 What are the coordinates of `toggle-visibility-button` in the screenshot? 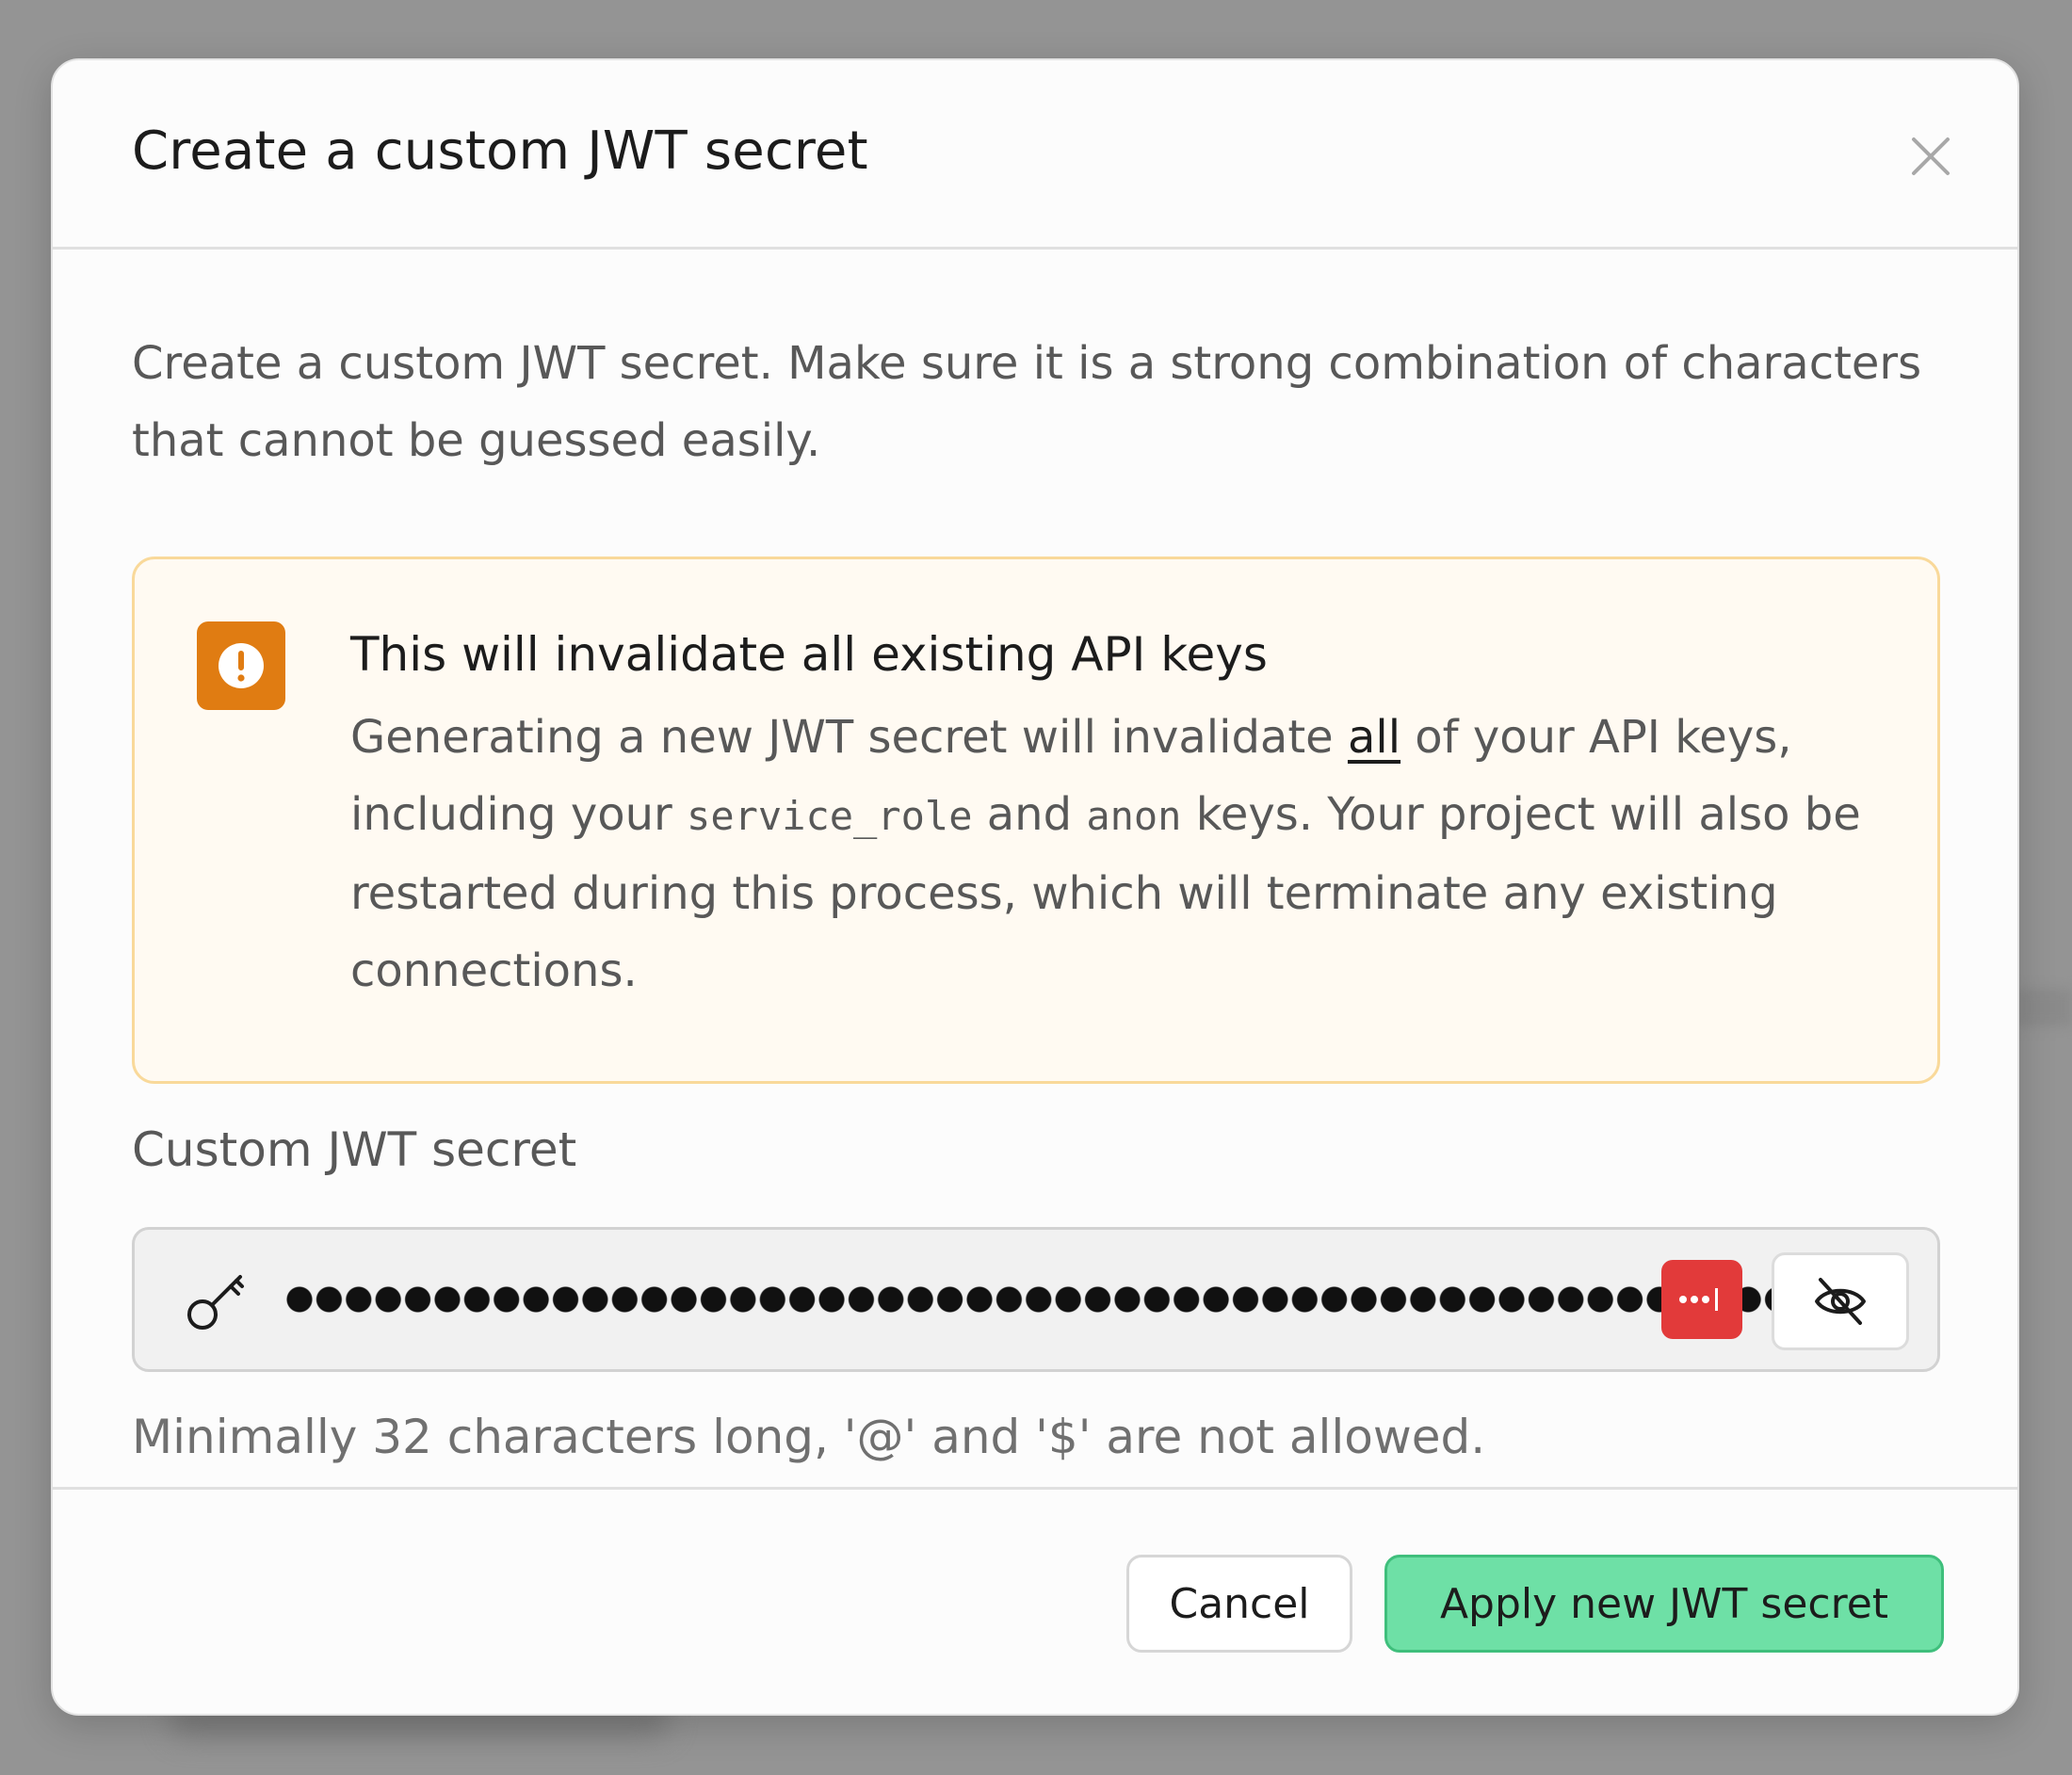 It's located at (1841, 1301).